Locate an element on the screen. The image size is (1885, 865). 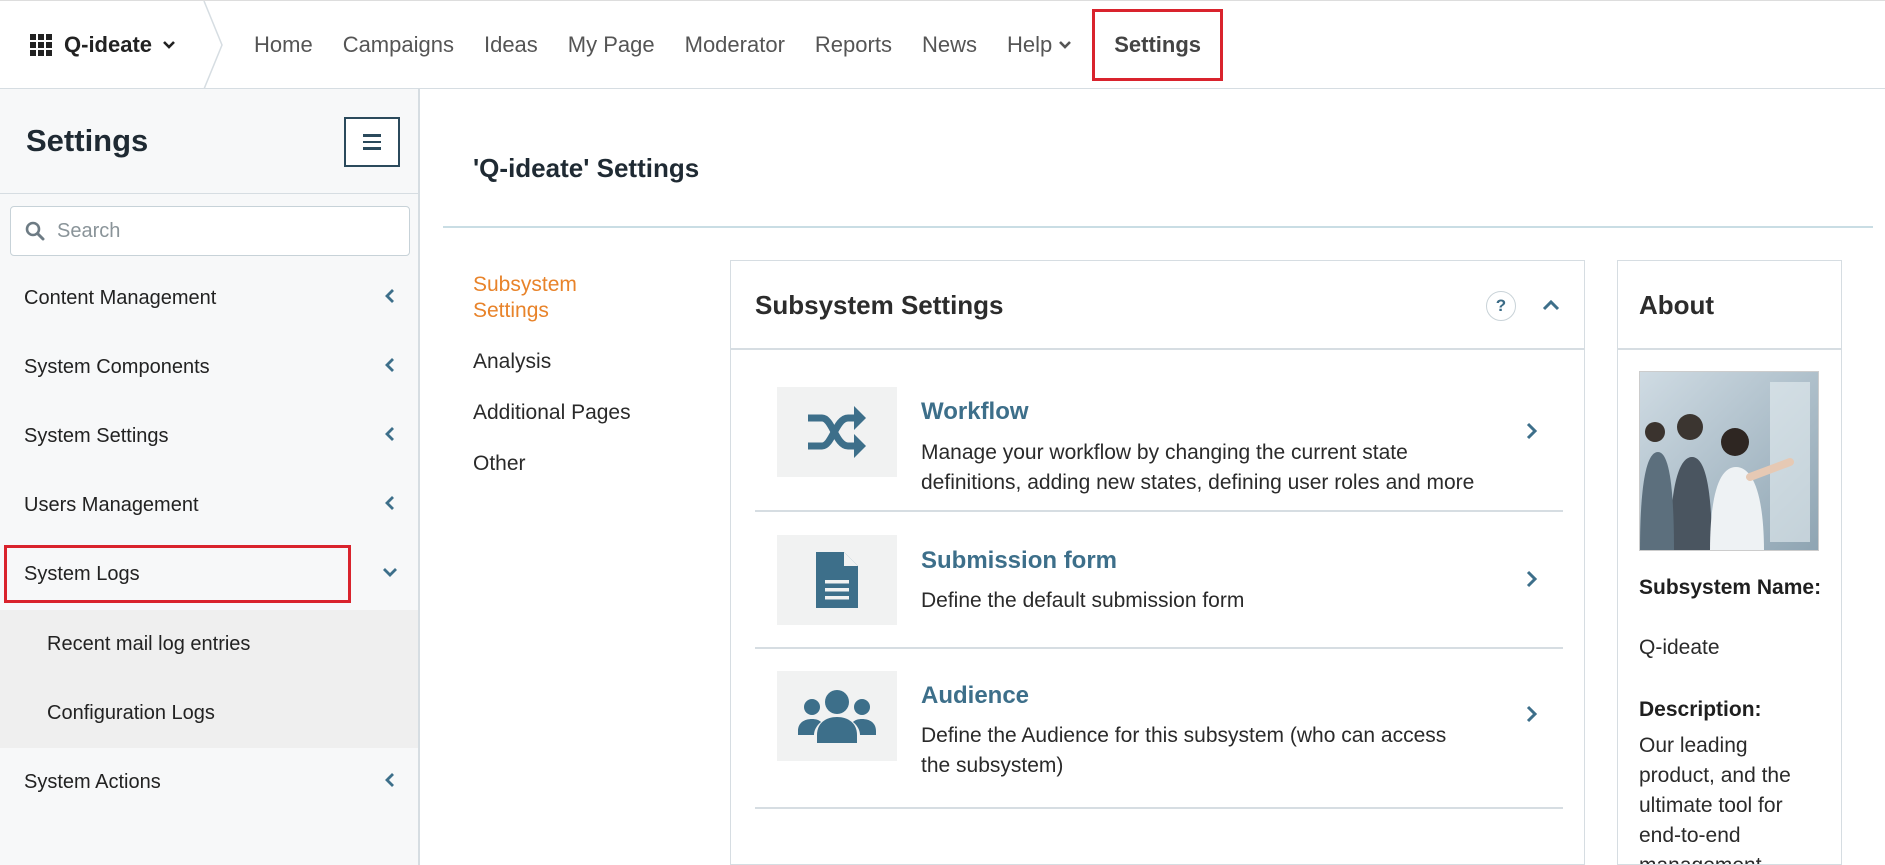
highlight-box-system-logs is located at coordinates (177, 574).